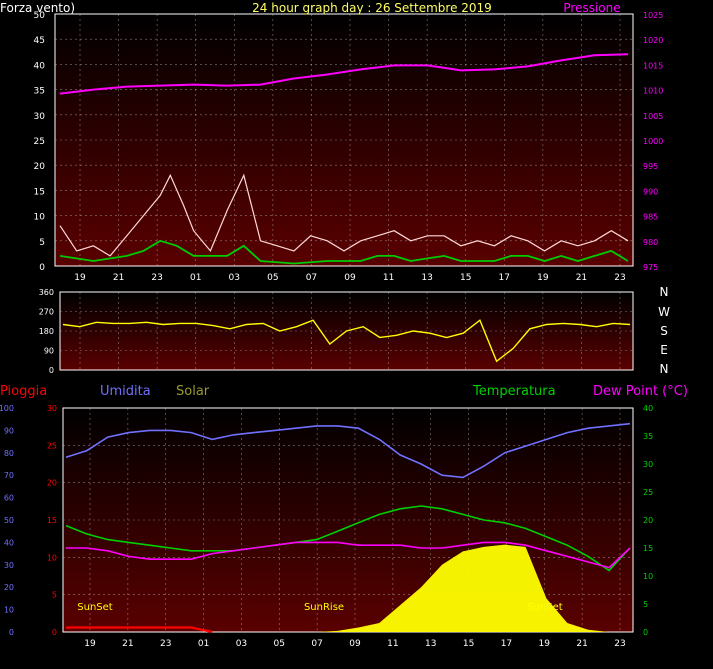  I want to click on compass-label-w: W, so click(664, 312).